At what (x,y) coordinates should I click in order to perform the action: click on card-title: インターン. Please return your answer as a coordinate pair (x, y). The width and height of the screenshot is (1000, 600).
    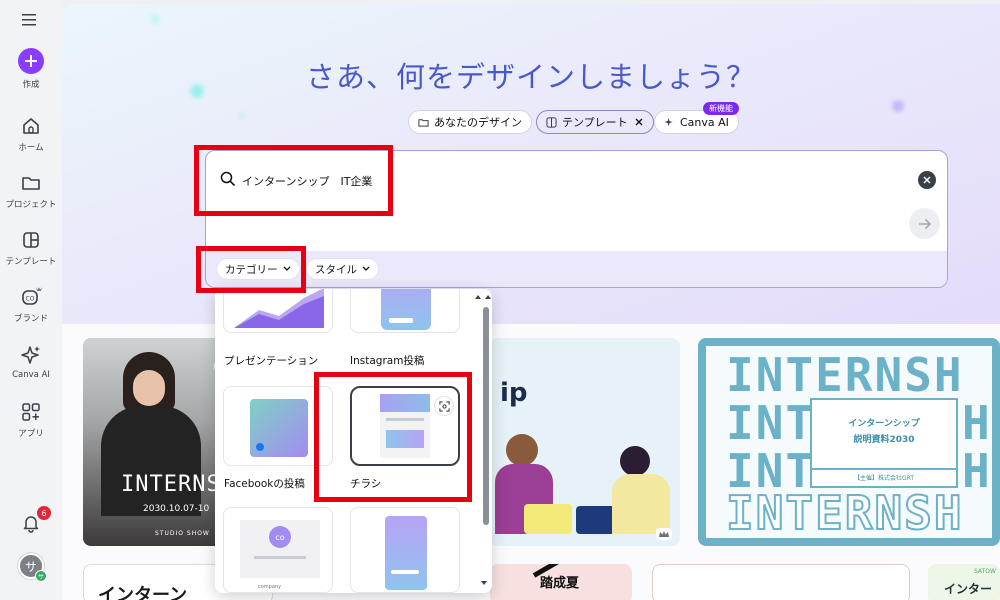
    Looking at the image, I should click on (143, 592).